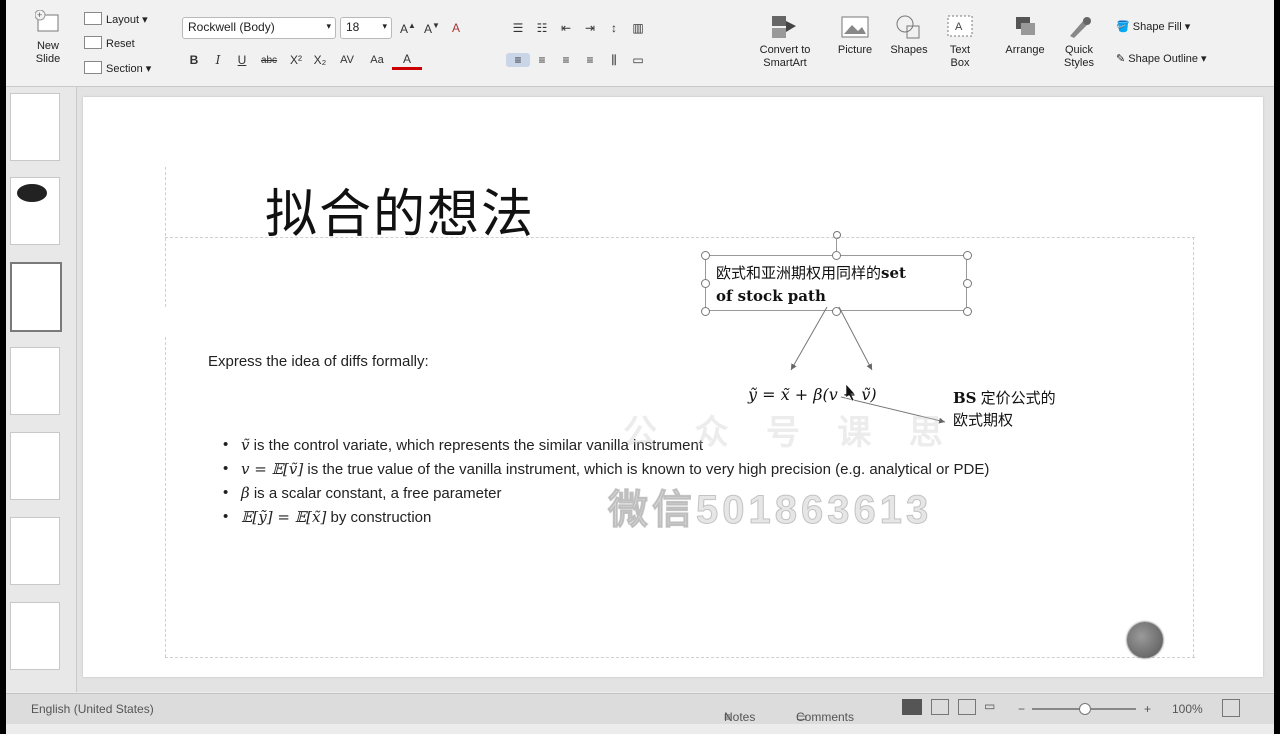 The image size is (1280, 734). Describe the element at coordinates (785, 42) in the screenshot. I see `convert-smartart-button: Convert to SmartArt` at that location.